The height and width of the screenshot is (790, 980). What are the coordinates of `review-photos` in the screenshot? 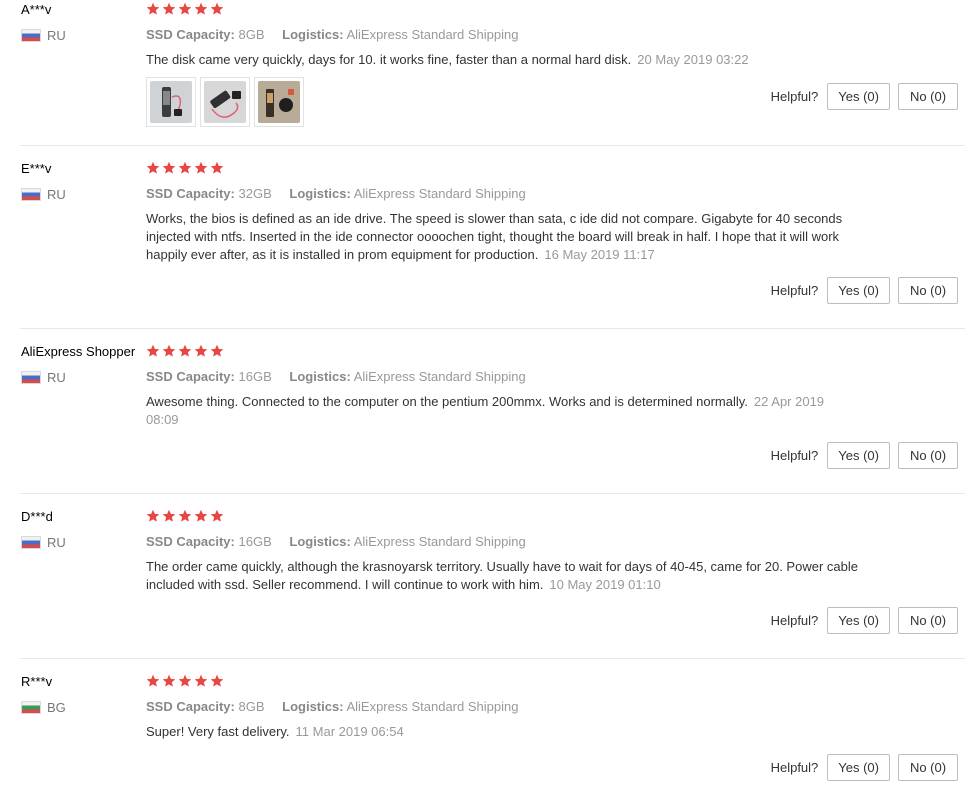 It's located at (225, 102).